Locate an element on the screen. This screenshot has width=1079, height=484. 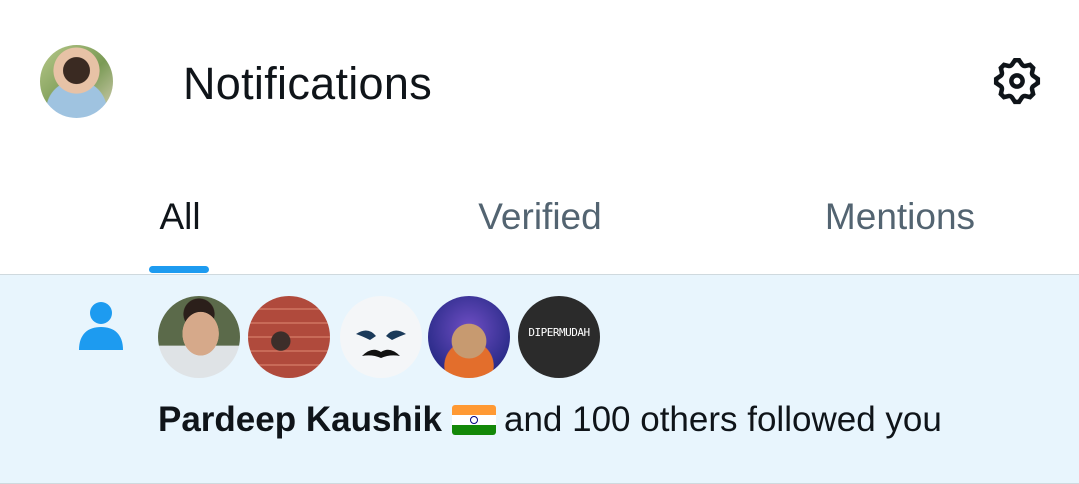
notification-text: and 100 others followed you is located at coordinates (723, 419).